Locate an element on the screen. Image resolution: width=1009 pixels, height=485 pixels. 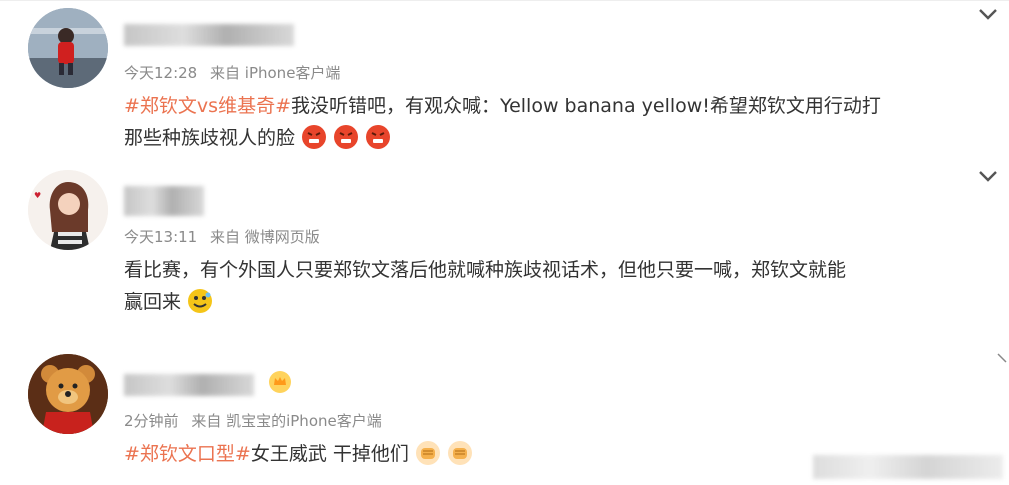
timestamp: 今天12:28 is located at coordinates (161, 73).